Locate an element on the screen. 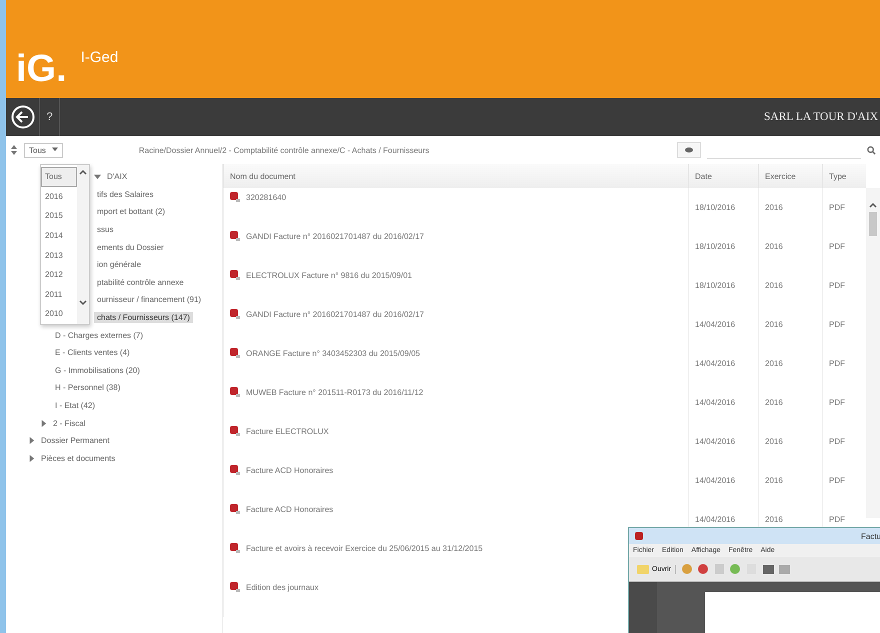 This screenshot has width=880, height=633. document-name: ELECTROLUX Facture n° 9816 du 2015/09/01 is located at coordinates (329, 275).